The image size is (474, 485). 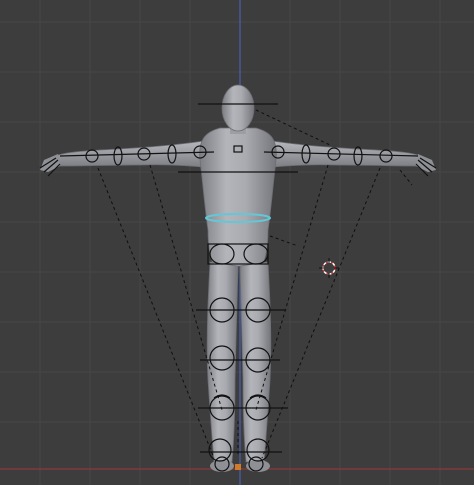 I want to click on root-control, so click(x=238, y=467).